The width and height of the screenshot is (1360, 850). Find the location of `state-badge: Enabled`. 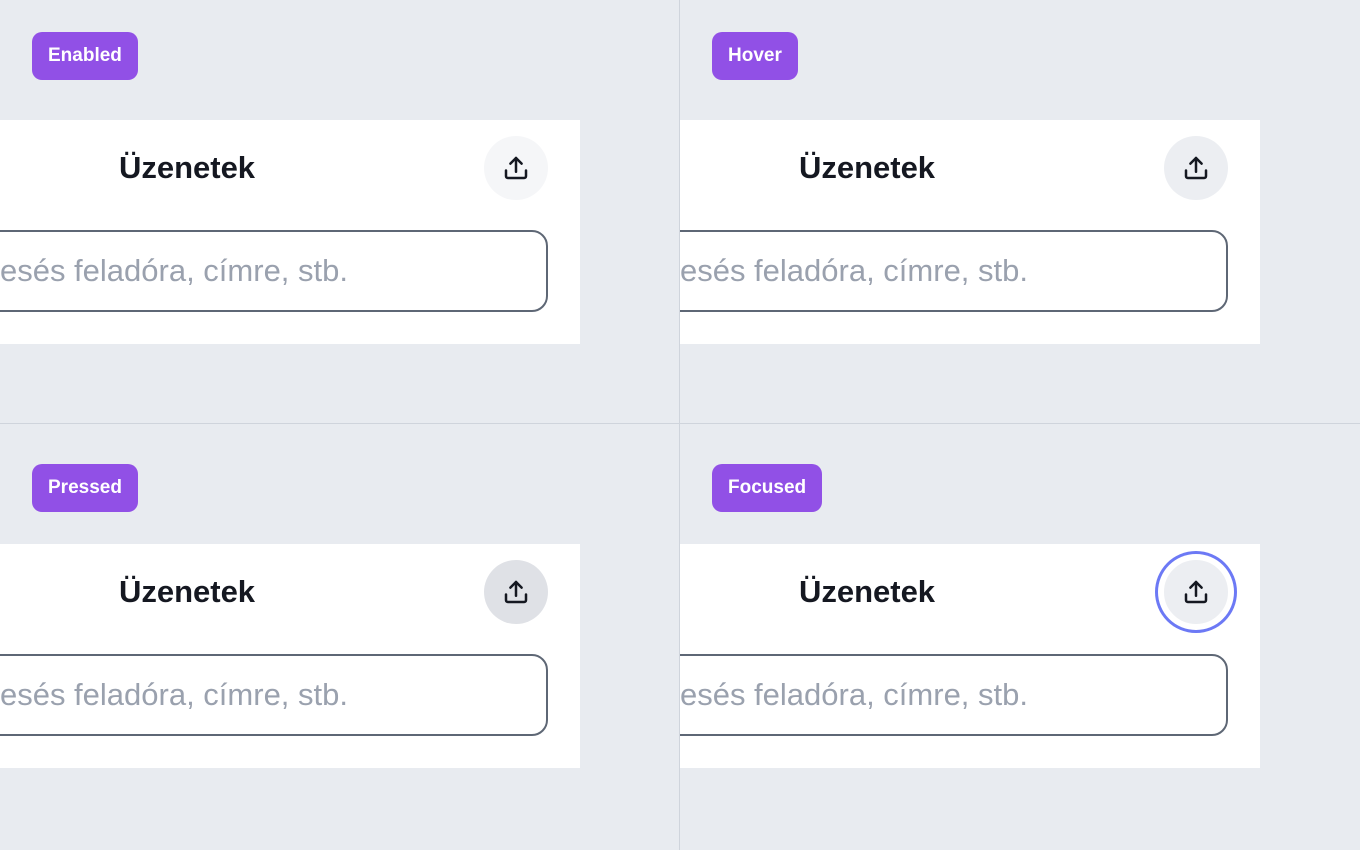

state-badge: Enabled is located at coordinates (85, 56).